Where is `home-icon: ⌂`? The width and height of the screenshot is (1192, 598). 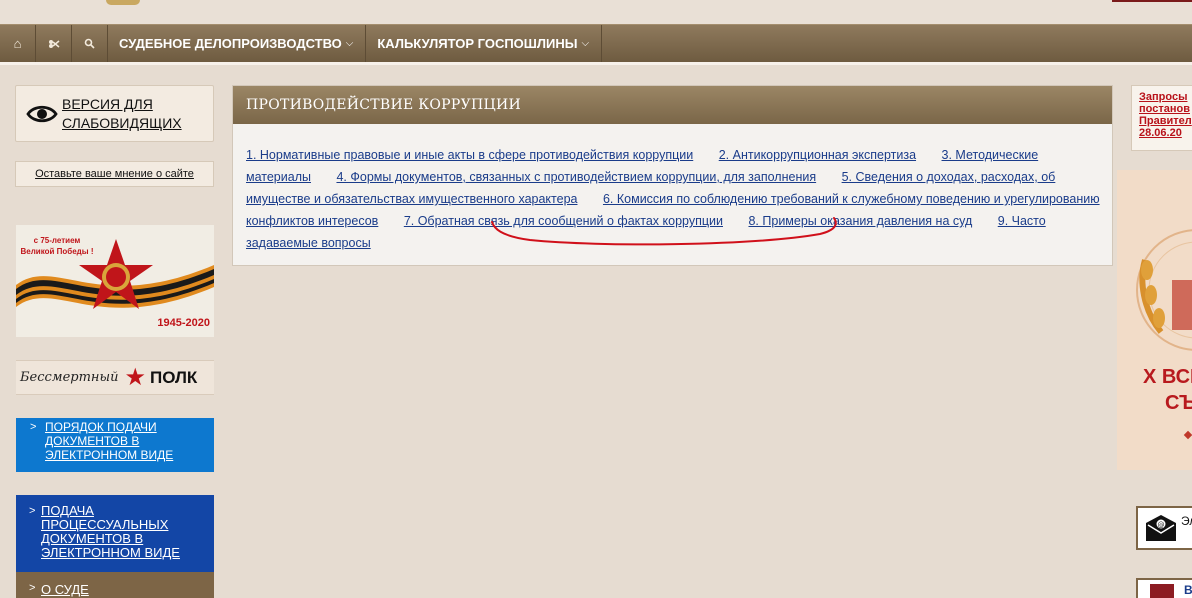 home-icon: ⌂ is located at coordinates (18, 43).